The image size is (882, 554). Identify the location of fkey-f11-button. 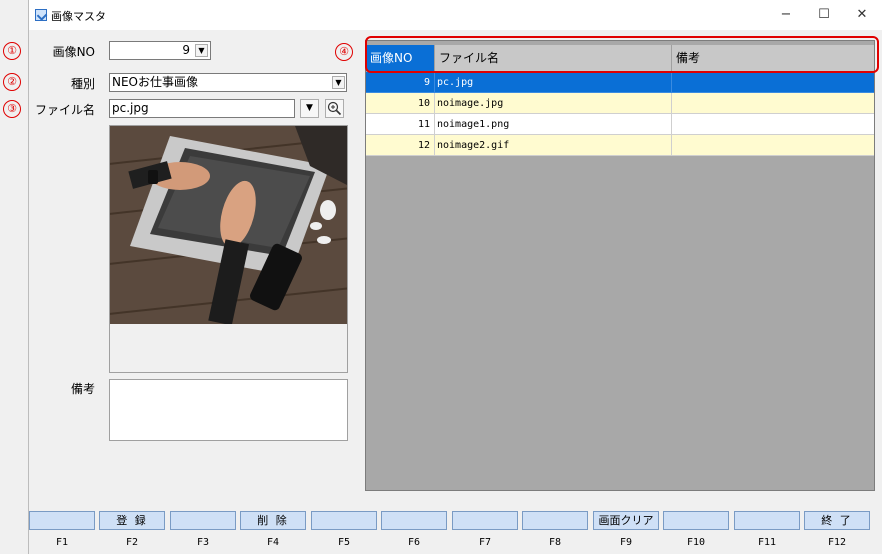
(767, 520).